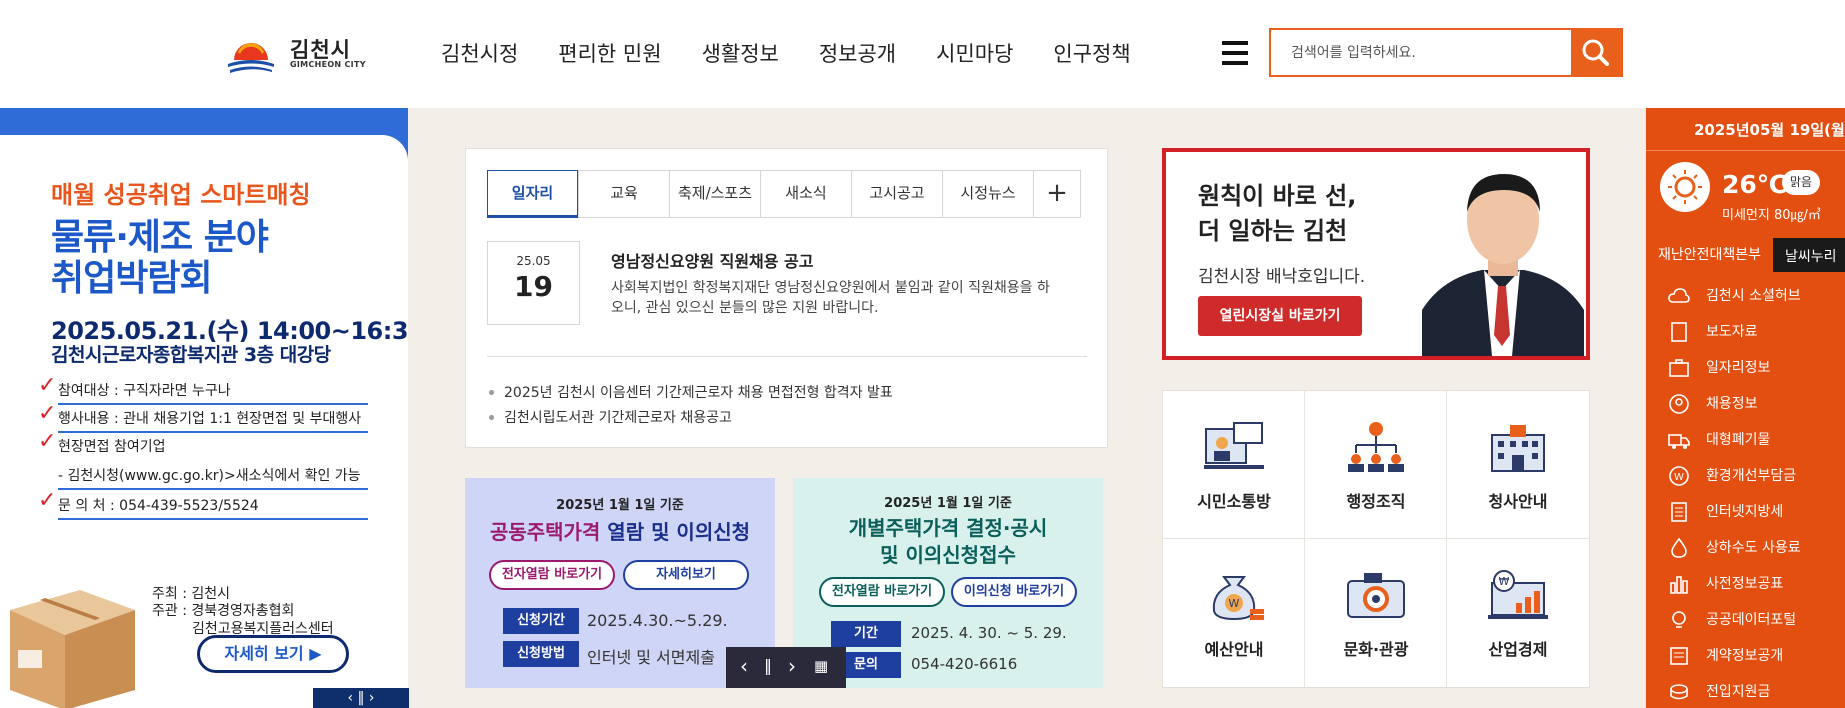 The image size is (1845, 708). Describe the element at coordinates (213, 420) in the screenshot. I see `banner-item: 행사내용 : 관내 채용기업 1:1 현장면접 및 부대행사` at that location.